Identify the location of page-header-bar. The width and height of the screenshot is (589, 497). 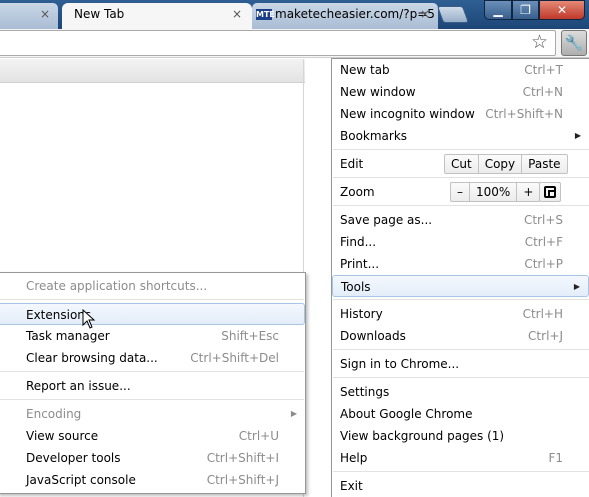
(152, 71).